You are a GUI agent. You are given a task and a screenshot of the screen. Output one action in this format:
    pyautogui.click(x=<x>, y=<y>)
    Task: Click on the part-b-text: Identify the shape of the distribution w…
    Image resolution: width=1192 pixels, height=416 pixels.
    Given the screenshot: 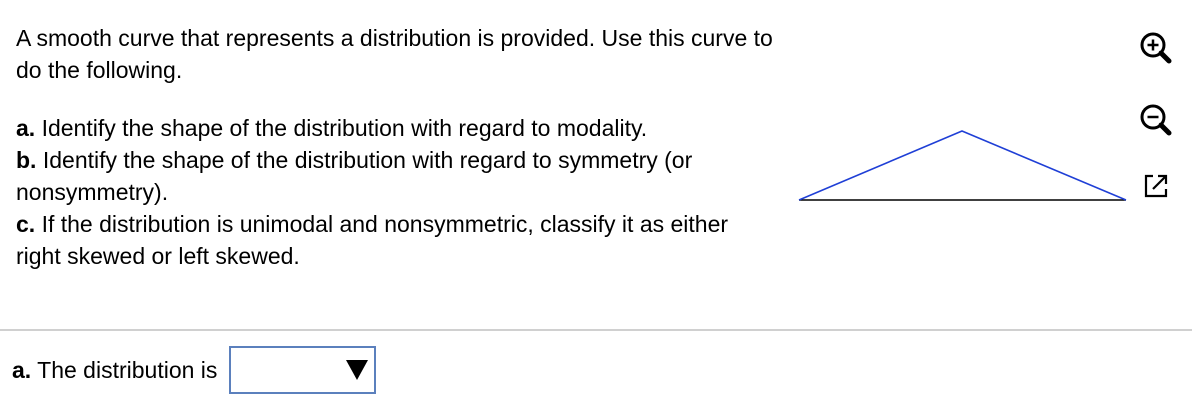 What is the action you would take?
    pyautogui.click(x=354, y=176)
    